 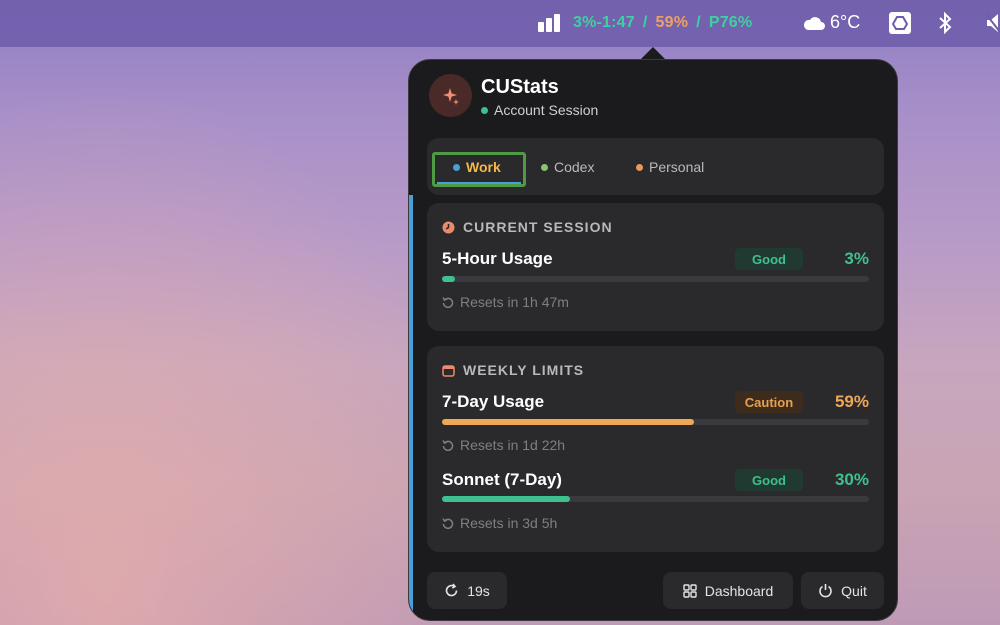 I want to click on accent-rail, so click(x=411, y=407).